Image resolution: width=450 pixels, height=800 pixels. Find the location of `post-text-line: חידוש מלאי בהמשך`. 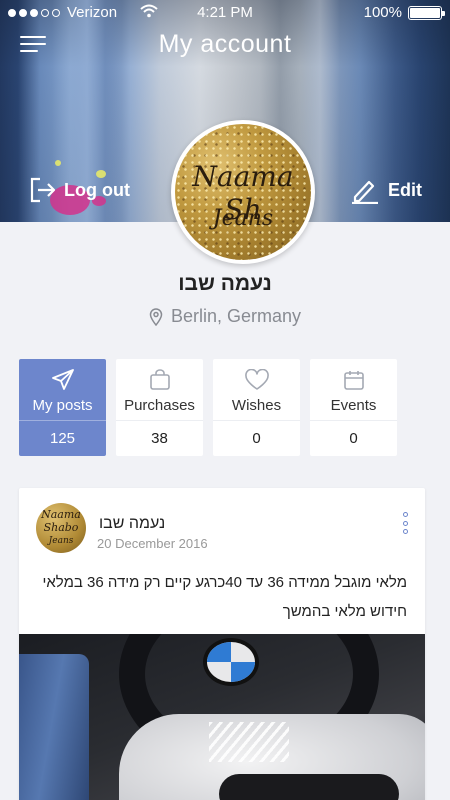

post-text-line: חידוש מלאי בהמשך is located at coordinates (344, 611).